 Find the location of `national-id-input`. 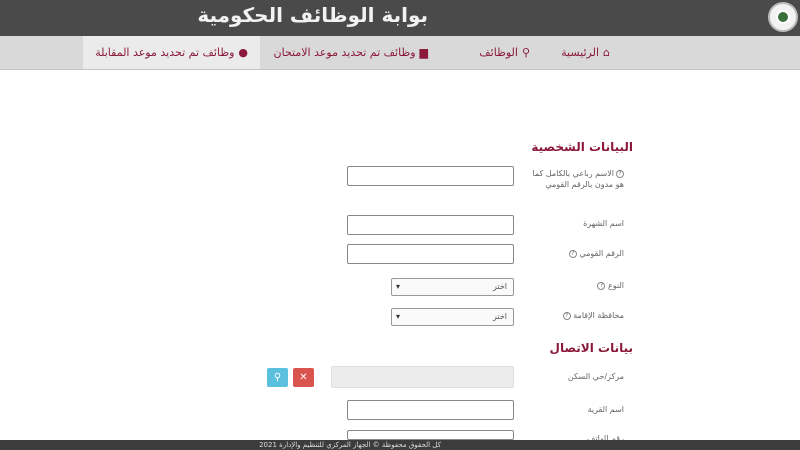

national-id-input is located at coordinates (430, 254).